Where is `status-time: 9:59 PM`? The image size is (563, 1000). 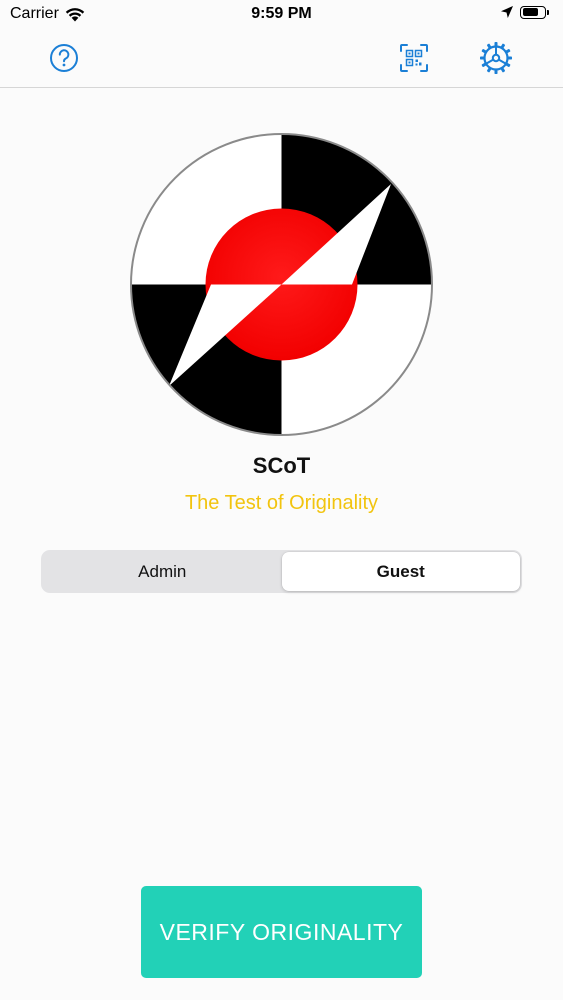
status-time: 9:59 PM is located at coordinates (281, 13).